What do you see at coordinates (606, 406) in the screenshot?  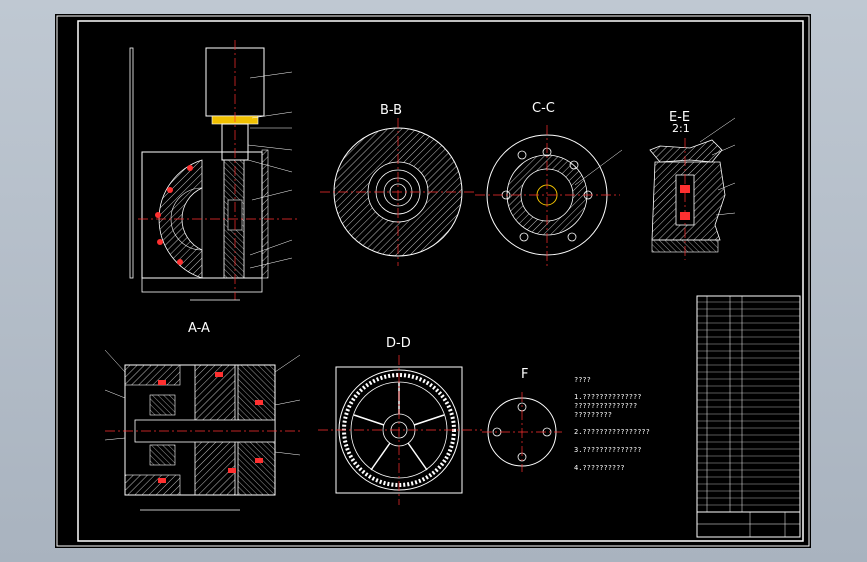 I see `notes-line-1b: ???????????????` at bounding box center [606, 406].